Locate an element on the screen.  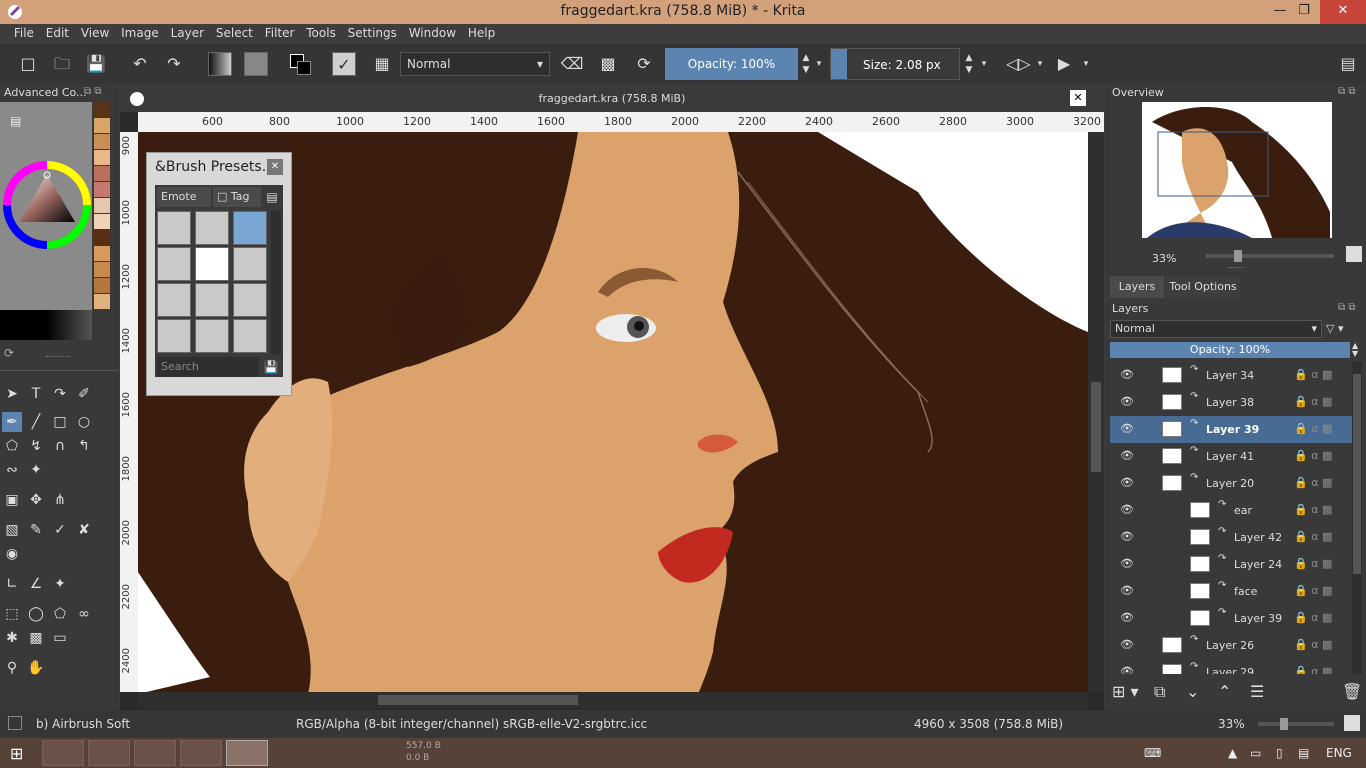
menu-image: Image is located at coordinates (140, 33).